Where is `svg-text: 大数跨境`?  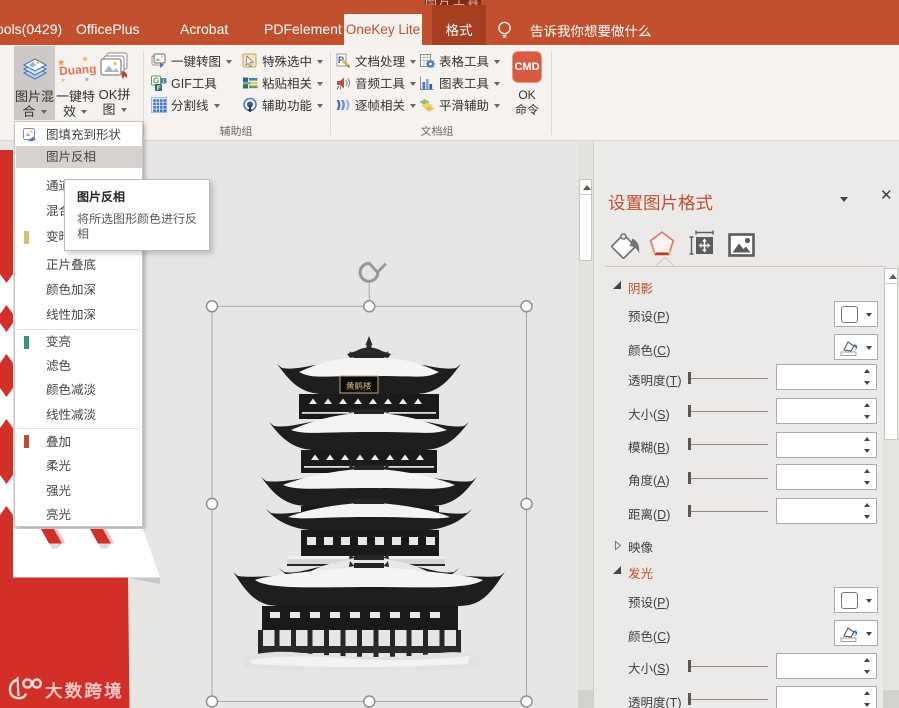 svg-text: 大数跨境 is located at coordinates (84, 690).